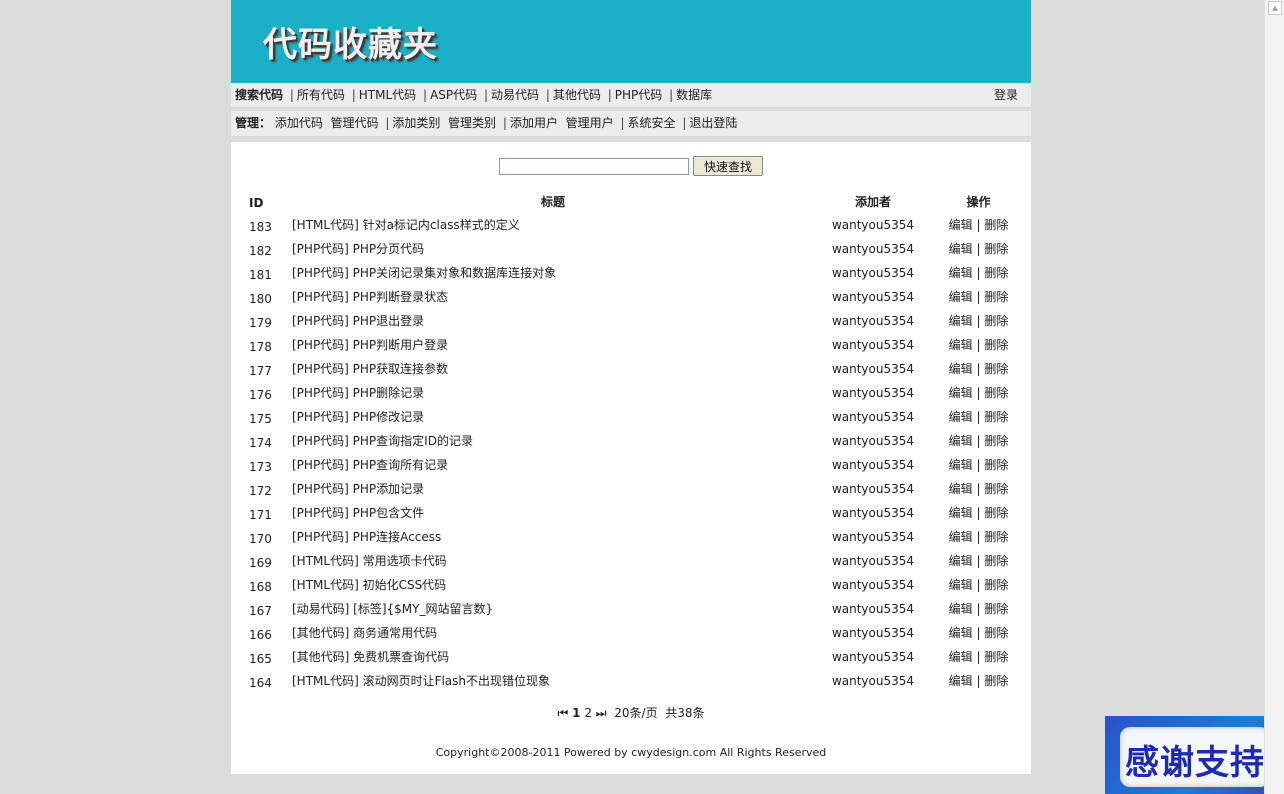 Image resolution: width=1284 pixels, height=794 pixels. Describe the element at coordinates (358, 417) in the screenshot. I see `row-title-link: [PHP代码] PHP修改记录` at that location.